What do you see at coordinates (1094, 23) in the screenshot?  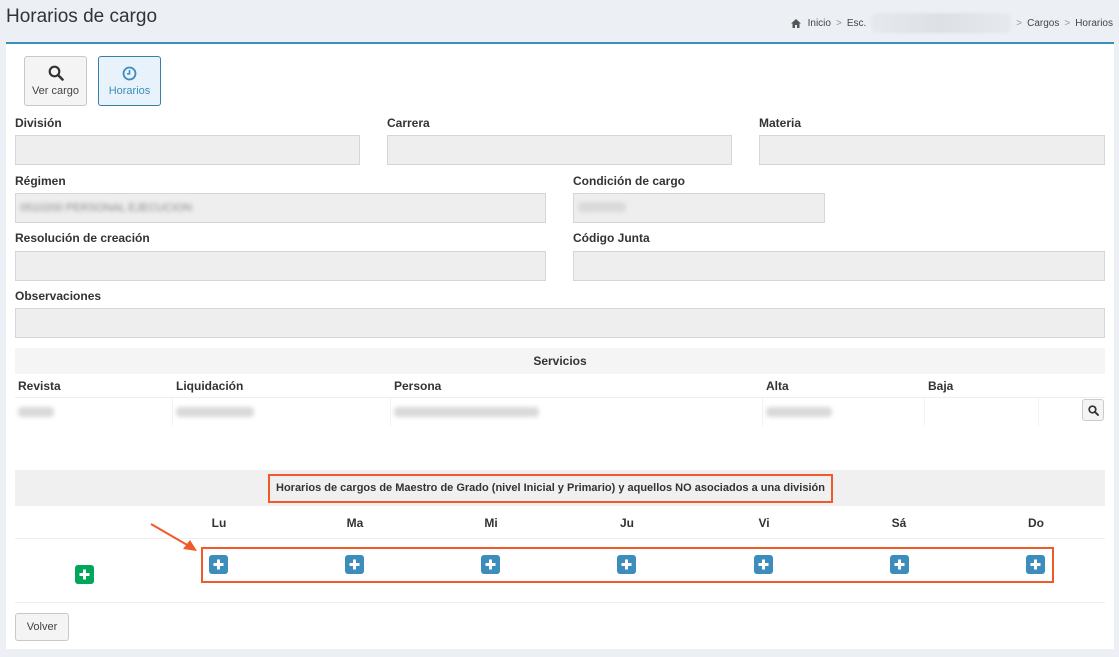 I see `breadcrumb-horarios: Horarios` at bounding box center [1094, 23].